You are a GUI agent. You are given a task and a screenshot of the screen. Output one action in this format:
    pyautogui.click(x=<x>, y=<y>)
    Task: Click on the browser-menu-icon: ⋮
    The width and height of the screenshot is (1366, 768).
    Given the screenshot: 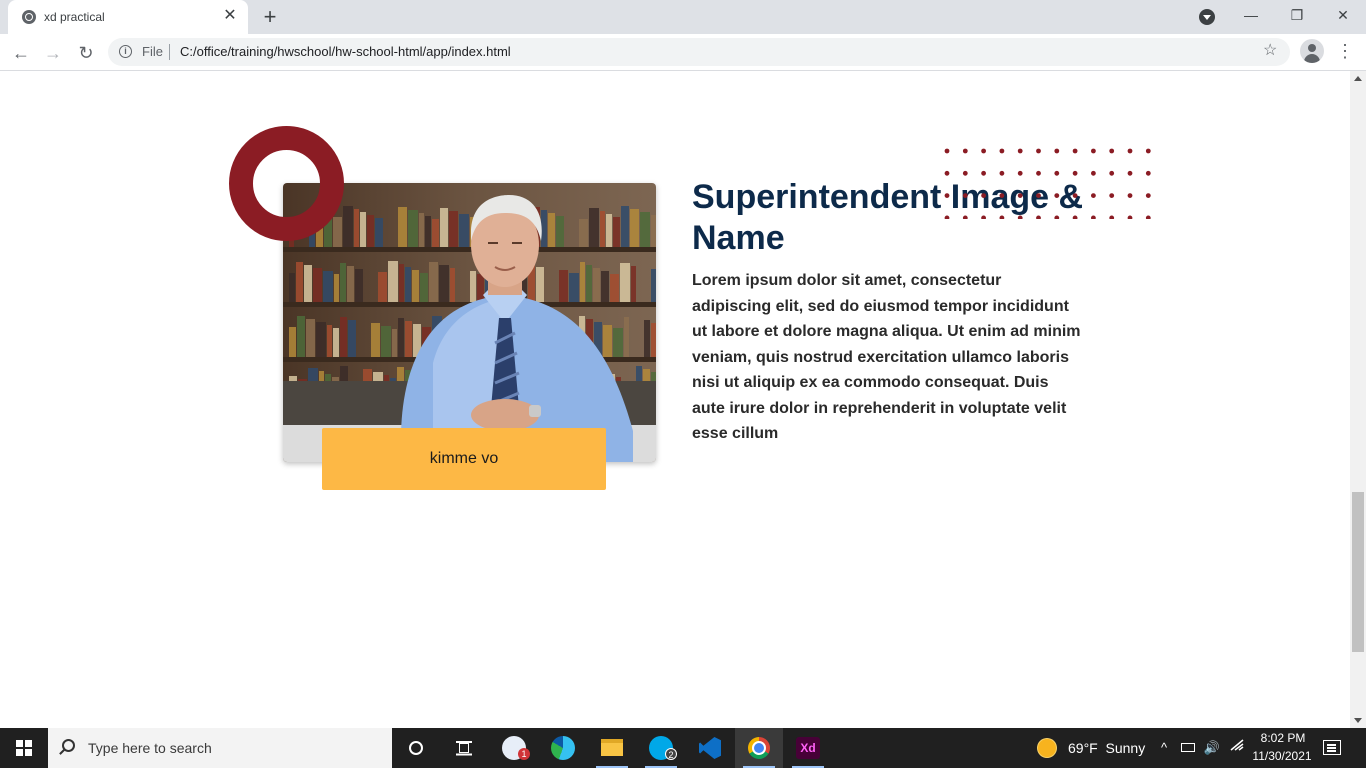 What is the action you would take?
    pyautogui.click(x=1345, y=51)
    